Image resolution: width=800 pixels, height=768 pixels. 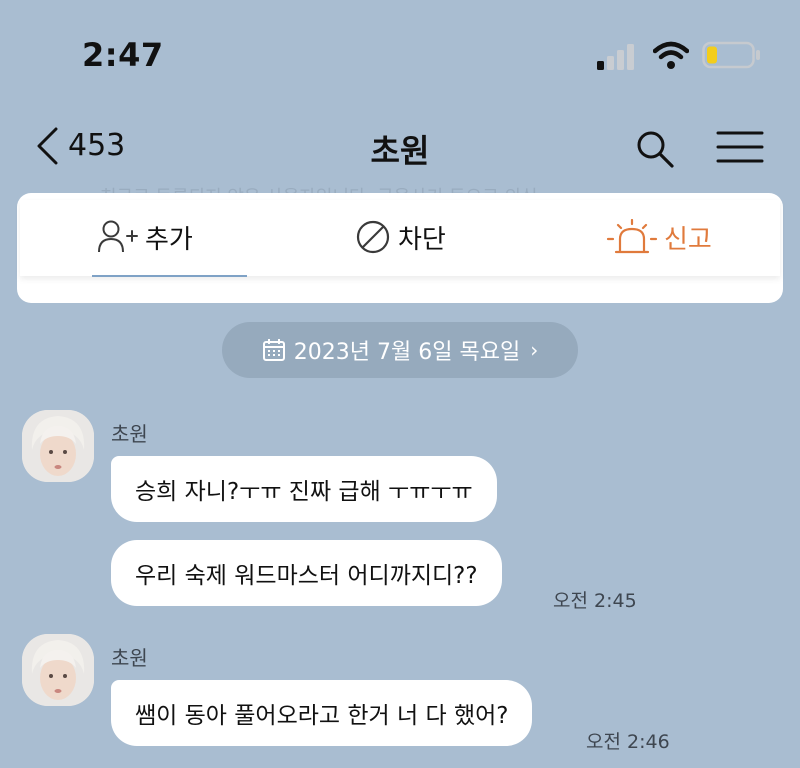 What do you see at coordinates (304, 489) in the screenshot?
I see `message-bubble: 승희 자니?ㅜㅠ 진짜 급해 ㅜㅠㅜㅠ` at bounding box center [304, 489].